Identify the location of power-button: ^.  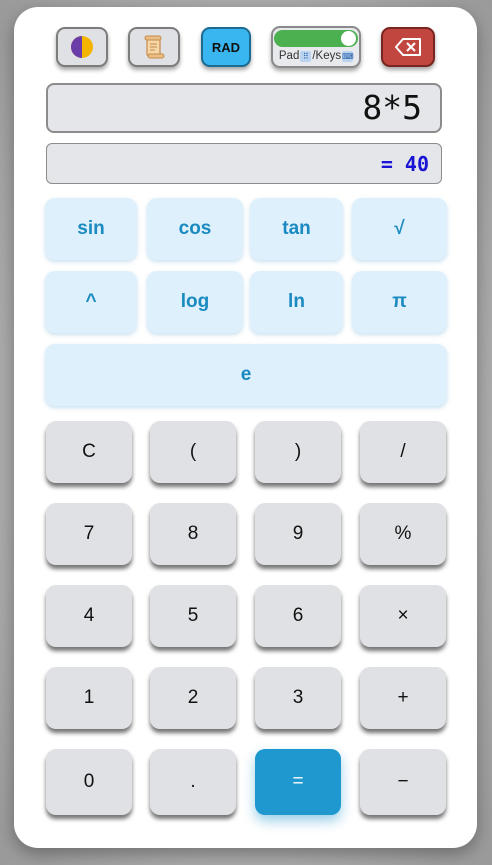
(91, 302).